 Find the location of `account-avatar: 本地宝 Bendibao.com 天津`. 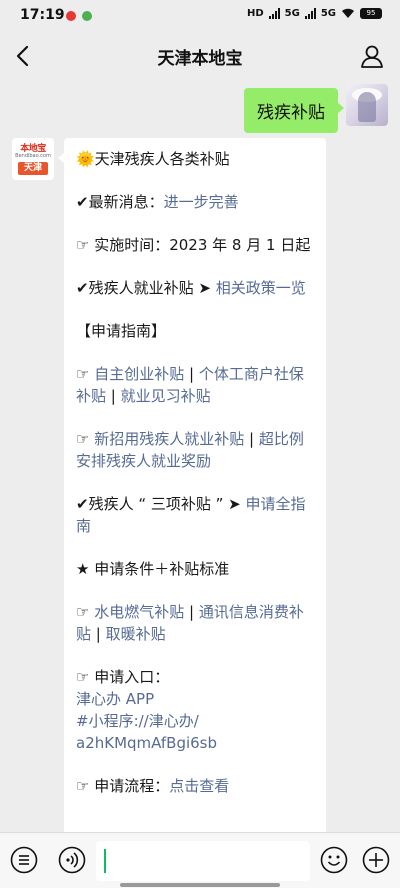

account-avatar: 本地宝 Bendibao.com 天津 is located at coordinates (33, 159).